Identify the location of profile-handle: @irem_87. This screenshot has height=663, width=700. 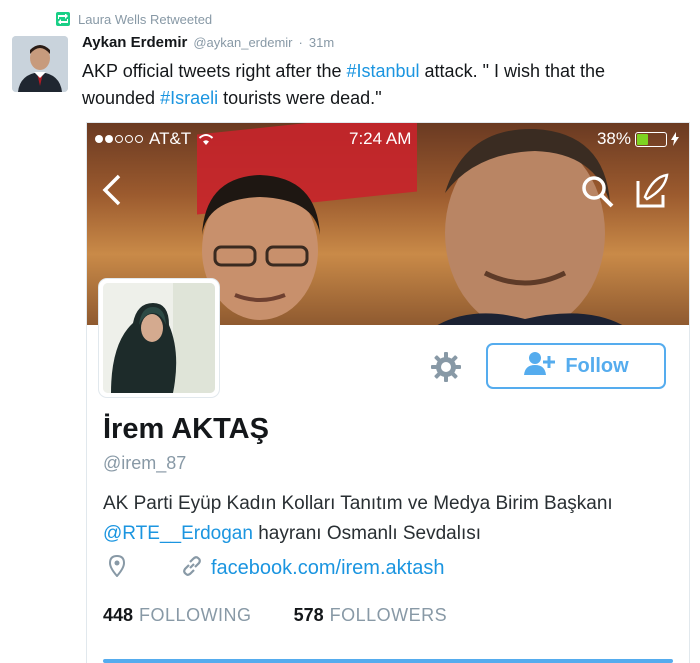
(145, 463).